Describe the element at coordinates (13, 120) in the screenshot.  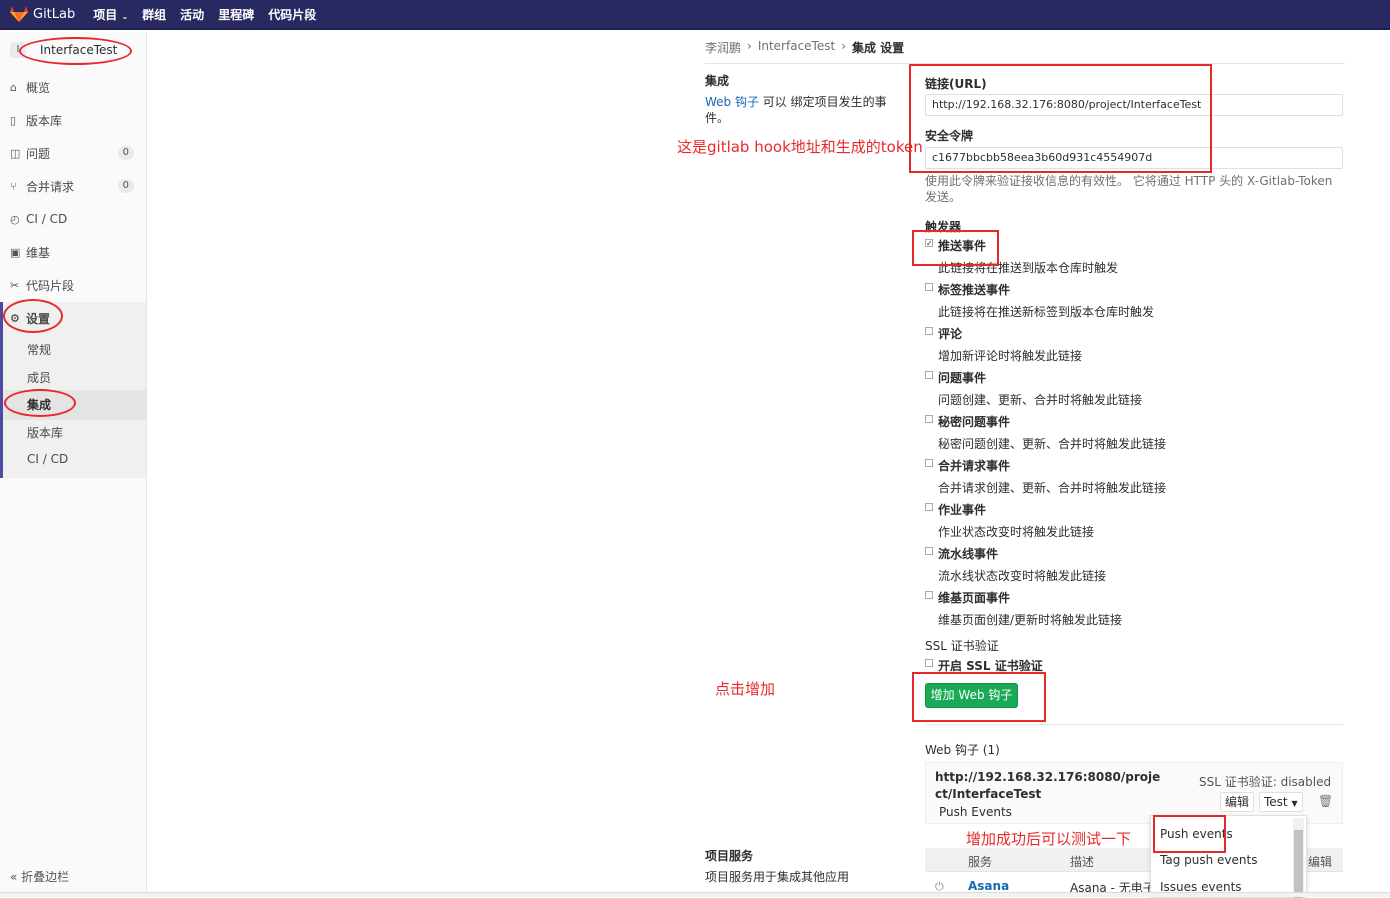
I see `doc-icon: ▯` at that location.